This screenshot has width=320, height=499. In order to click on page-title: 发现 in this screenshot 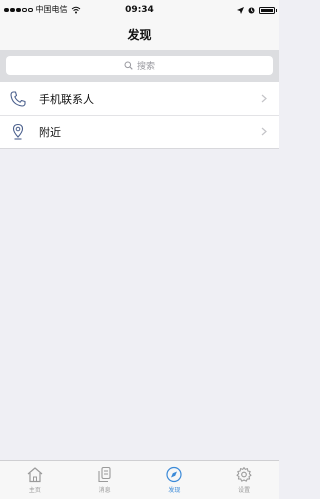, I will do `click(139, 35)`.